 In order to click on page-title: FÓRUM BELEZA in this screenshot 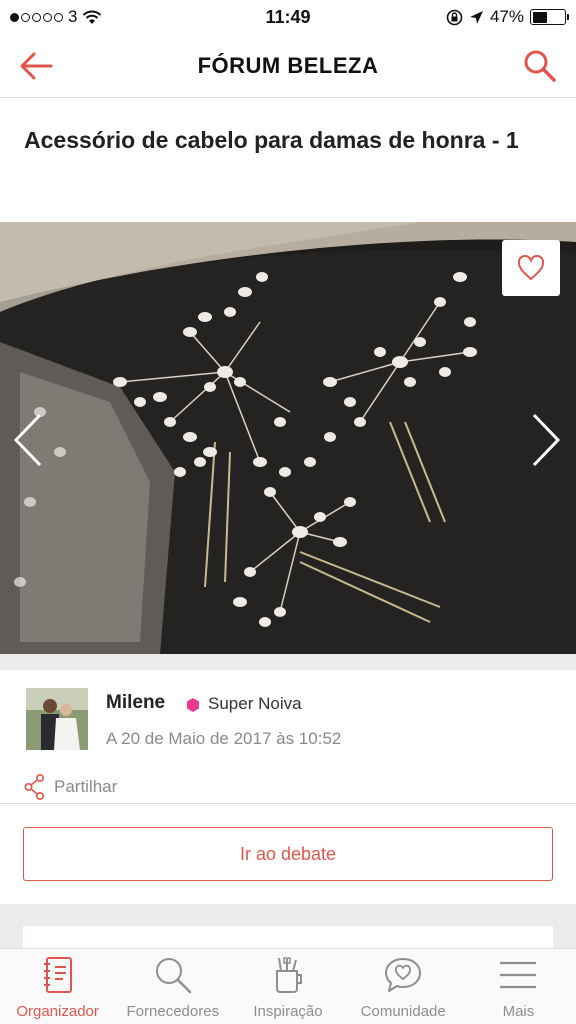, I will do `click(288, 65)`.